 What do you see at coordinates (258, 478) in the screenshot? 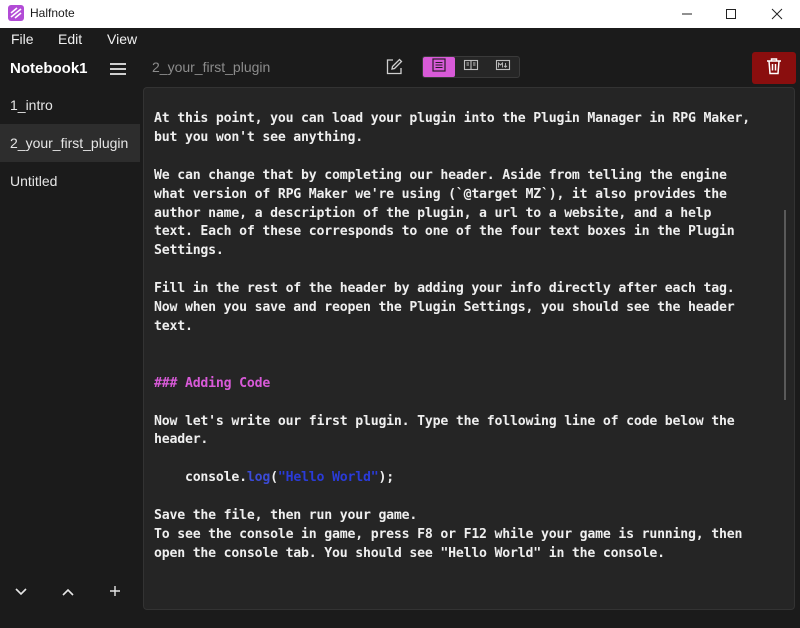
I see `code-function: log` at bounding box center [258, 478].